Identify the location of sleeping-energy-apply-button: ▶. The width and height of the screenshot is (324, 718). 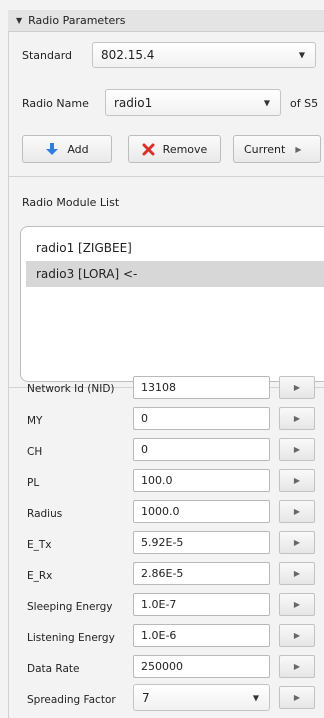
(297, 604).